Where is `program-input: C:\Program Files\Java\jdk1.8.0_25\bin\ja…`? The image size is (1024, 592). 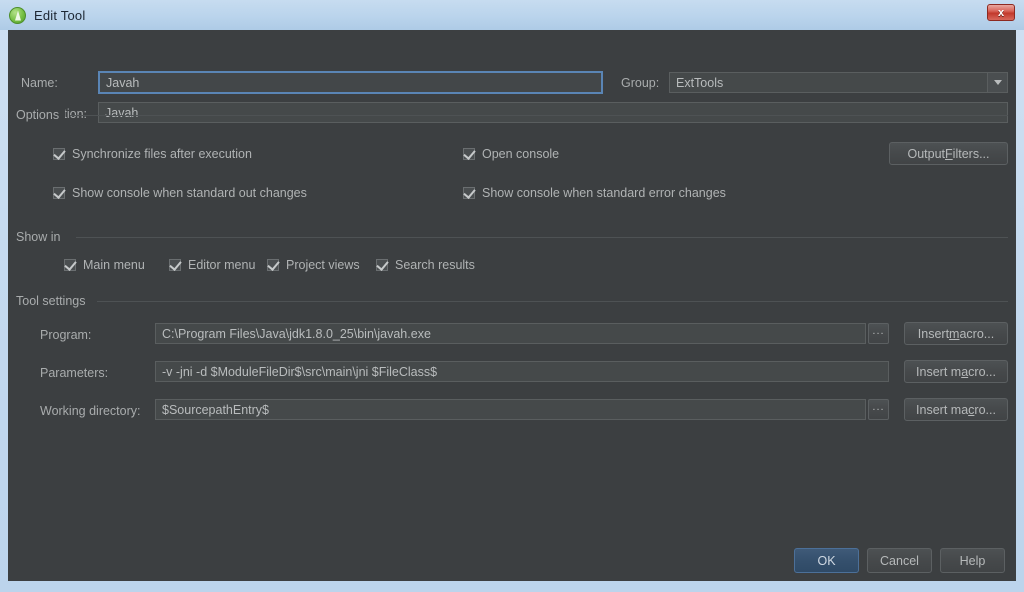
program-input: C:\Program Files\Java\jdk1.8.0_25\bin\ja… is located at coordinates (510, 333).